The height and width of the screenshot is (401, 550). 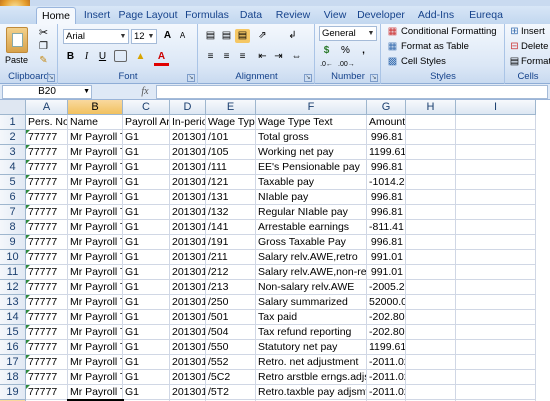 What do you see at coordinates (56, 15) in the screenshot?
I see `tab-home: Home` at bounding box center [56, 15].